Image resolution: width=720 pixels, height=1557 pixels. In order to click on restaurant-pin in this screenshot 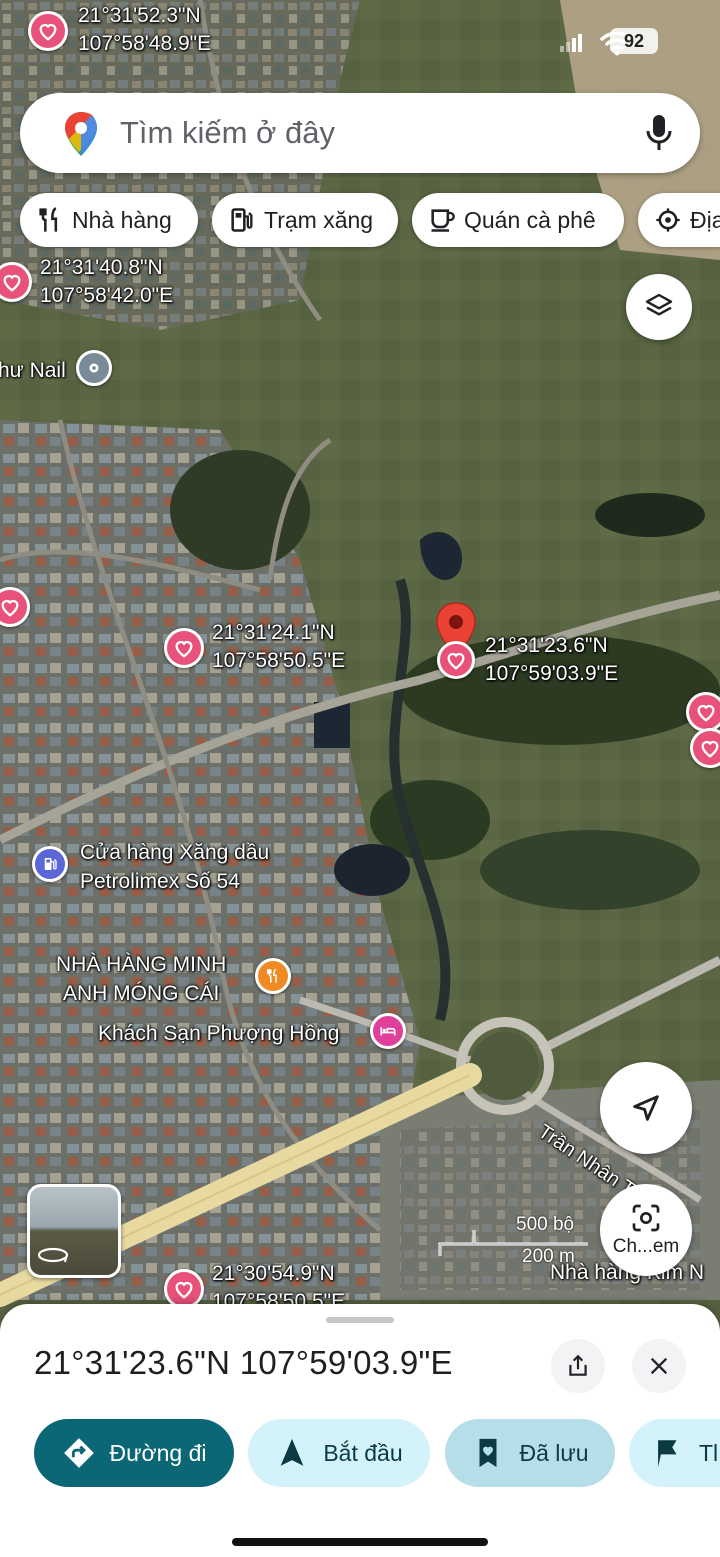, I will do `click(273, 976)`.